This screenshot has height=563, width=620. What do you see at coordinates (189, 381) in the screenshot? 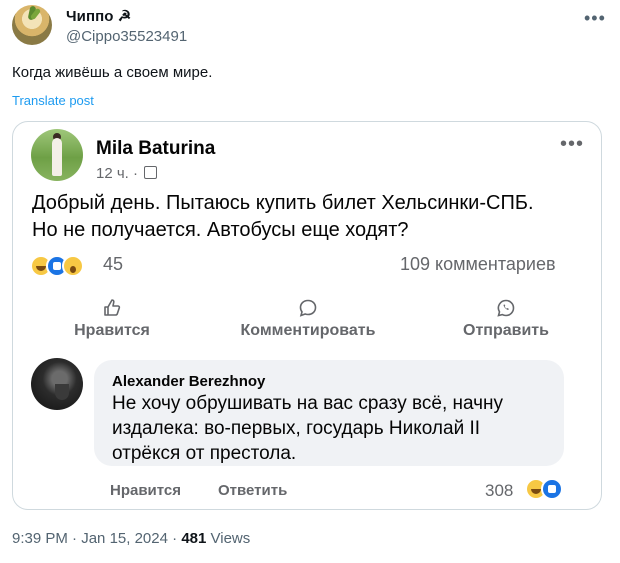
I see `commenter-name: Alexander Berezhnoy` at bounding box center [189, 381].